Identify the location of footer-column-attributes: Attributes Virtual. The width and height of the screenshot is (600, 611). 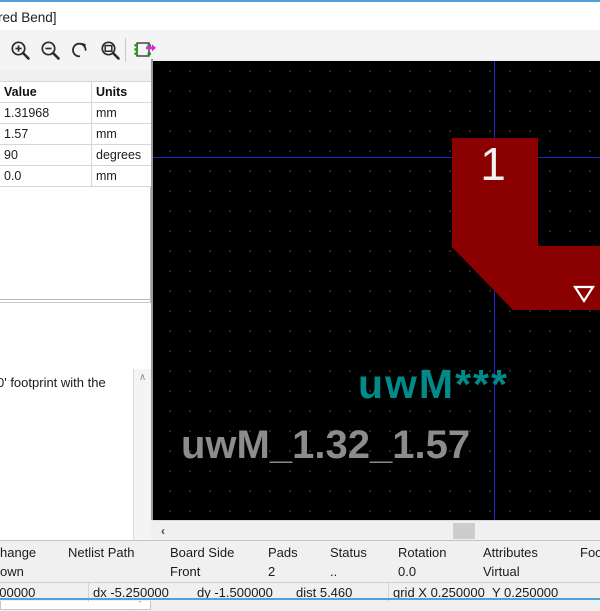
(510, 562).